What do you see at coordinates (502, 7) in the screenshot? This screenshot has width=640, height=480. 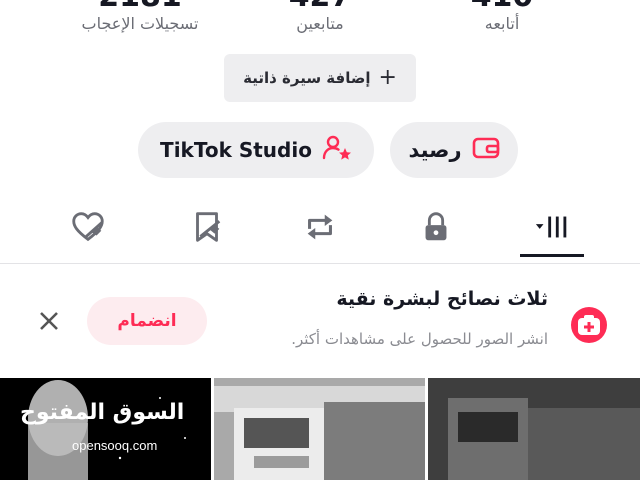 I see `following-count: 410` at bounding box center [502, 7].